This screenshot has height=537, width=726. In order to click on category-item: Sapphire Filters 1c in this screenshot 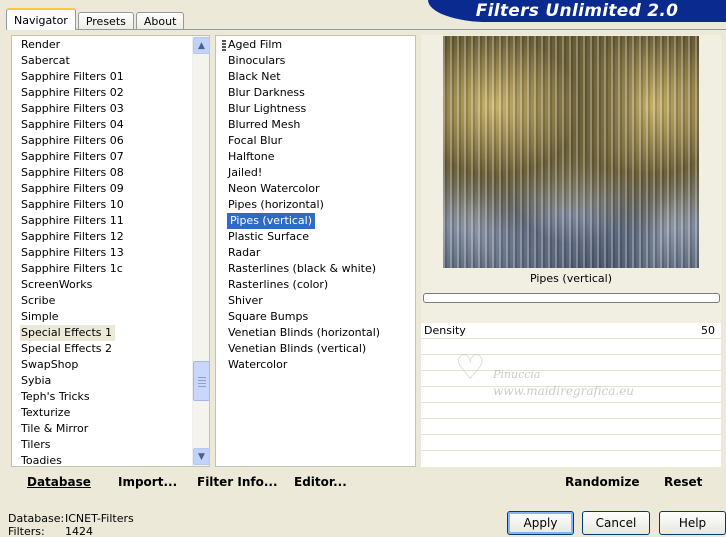, I will do `click(68, 269)`.